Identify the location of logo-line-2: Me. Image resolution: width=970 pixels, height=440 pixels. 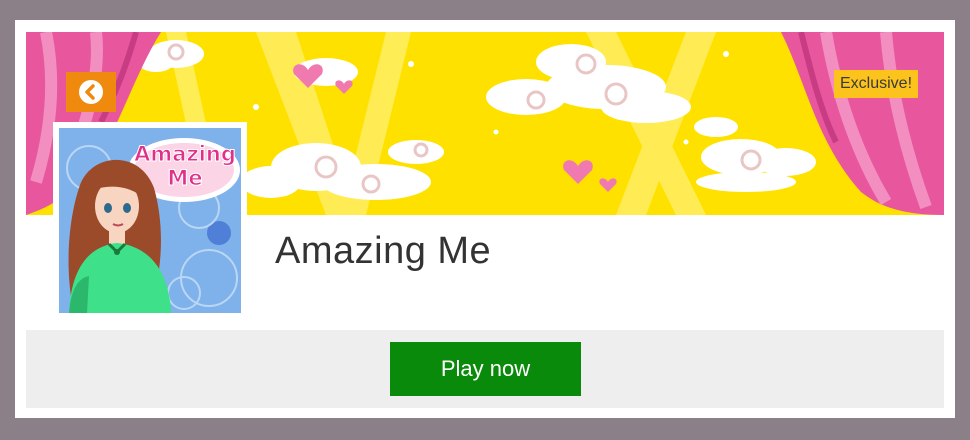
(185, 178).